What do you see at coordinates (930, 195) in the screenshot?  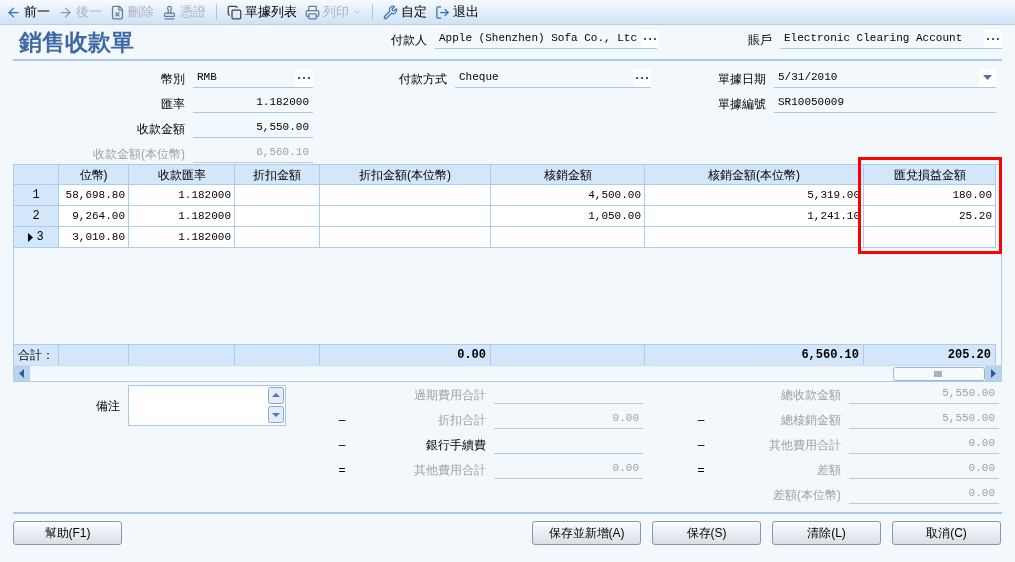 I see `table-cell: 180.00` at bounding box center [930, 195].